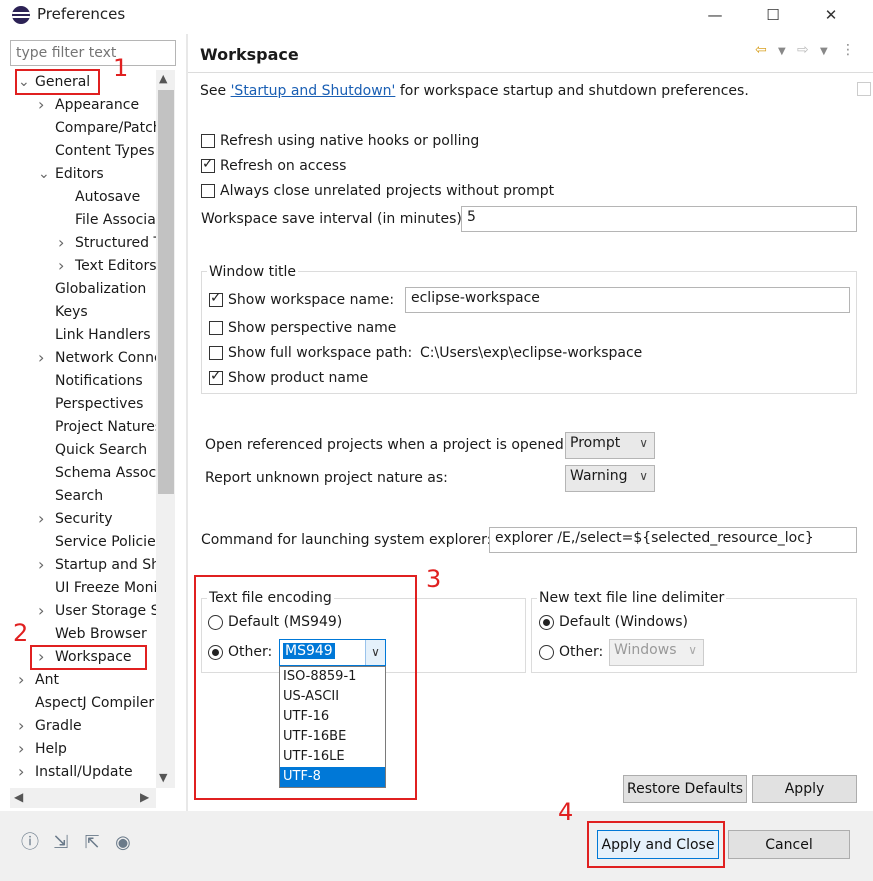  I want to click on startup-shutdown-link: 'Startup and Shutdown', so click(313, 91).